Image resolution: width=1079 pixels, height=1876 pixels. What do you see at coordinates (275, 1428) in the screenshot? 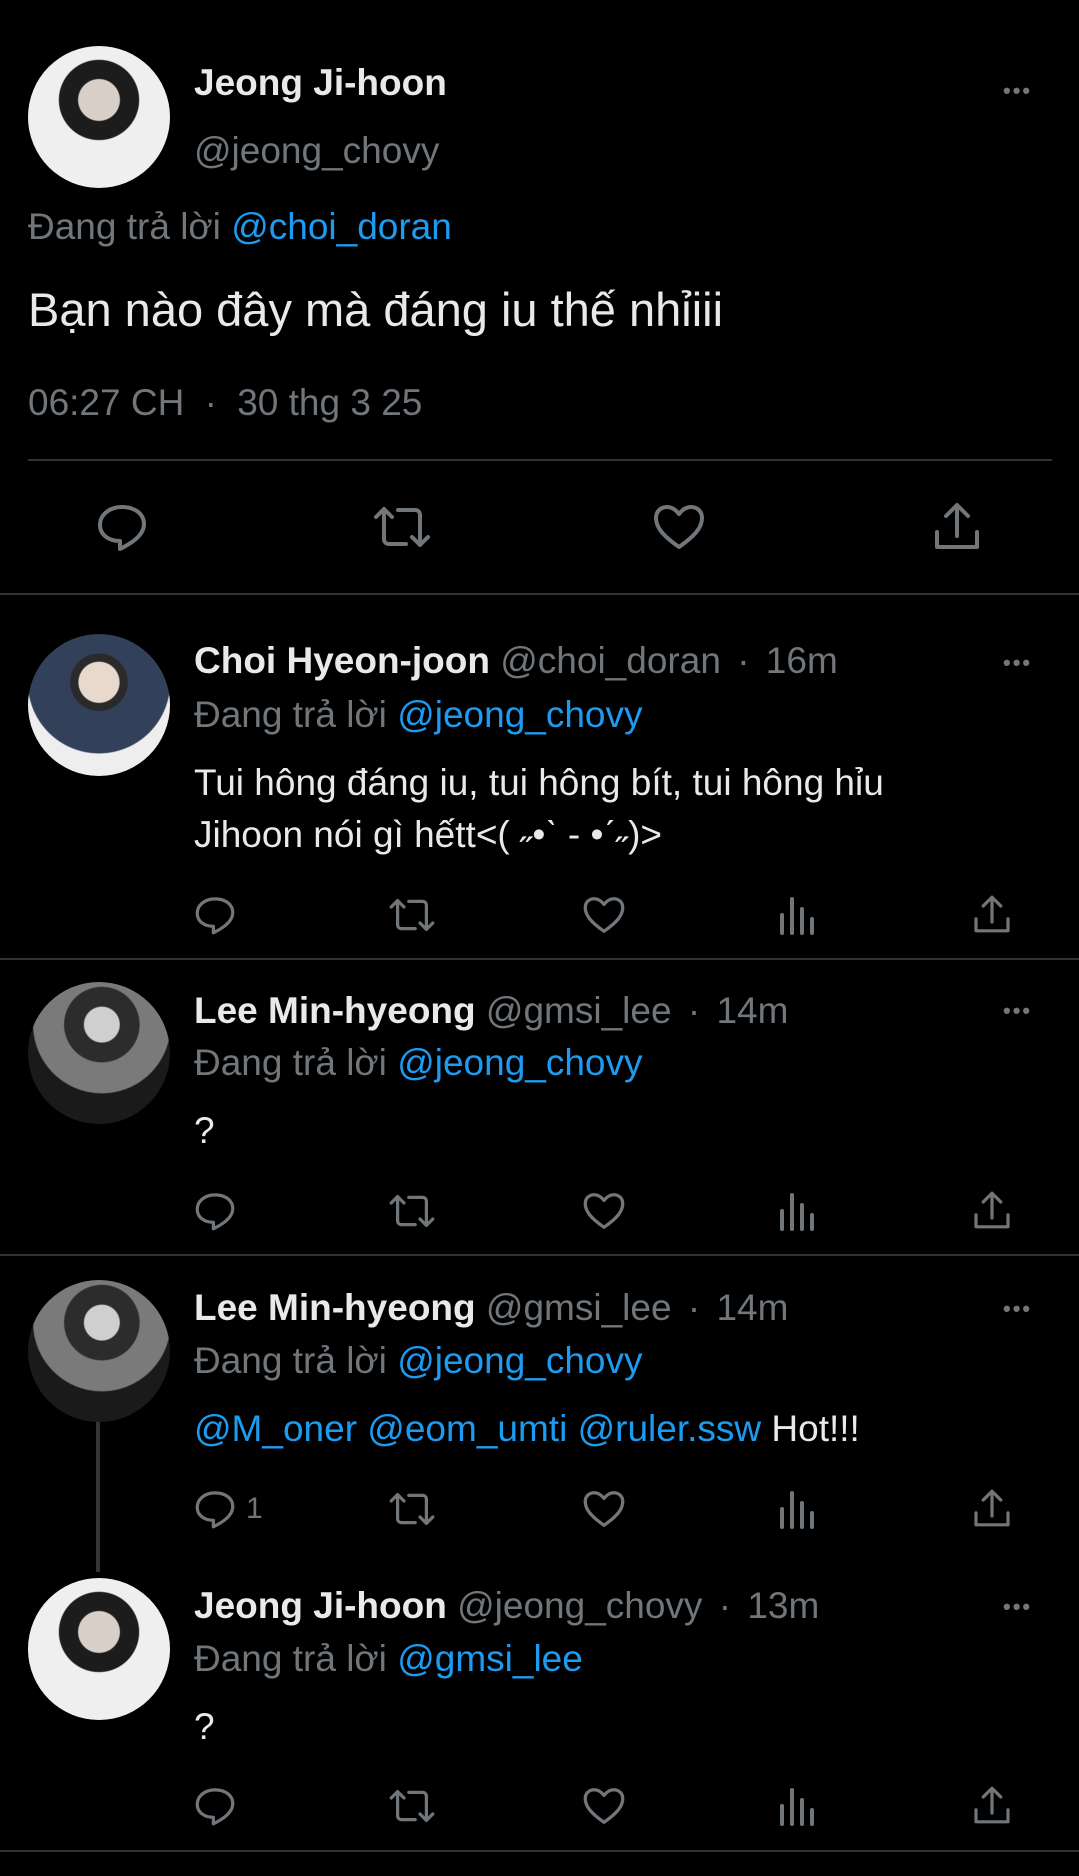
I see `mention-link: @M_oner` at bounding box center [275, 1428].